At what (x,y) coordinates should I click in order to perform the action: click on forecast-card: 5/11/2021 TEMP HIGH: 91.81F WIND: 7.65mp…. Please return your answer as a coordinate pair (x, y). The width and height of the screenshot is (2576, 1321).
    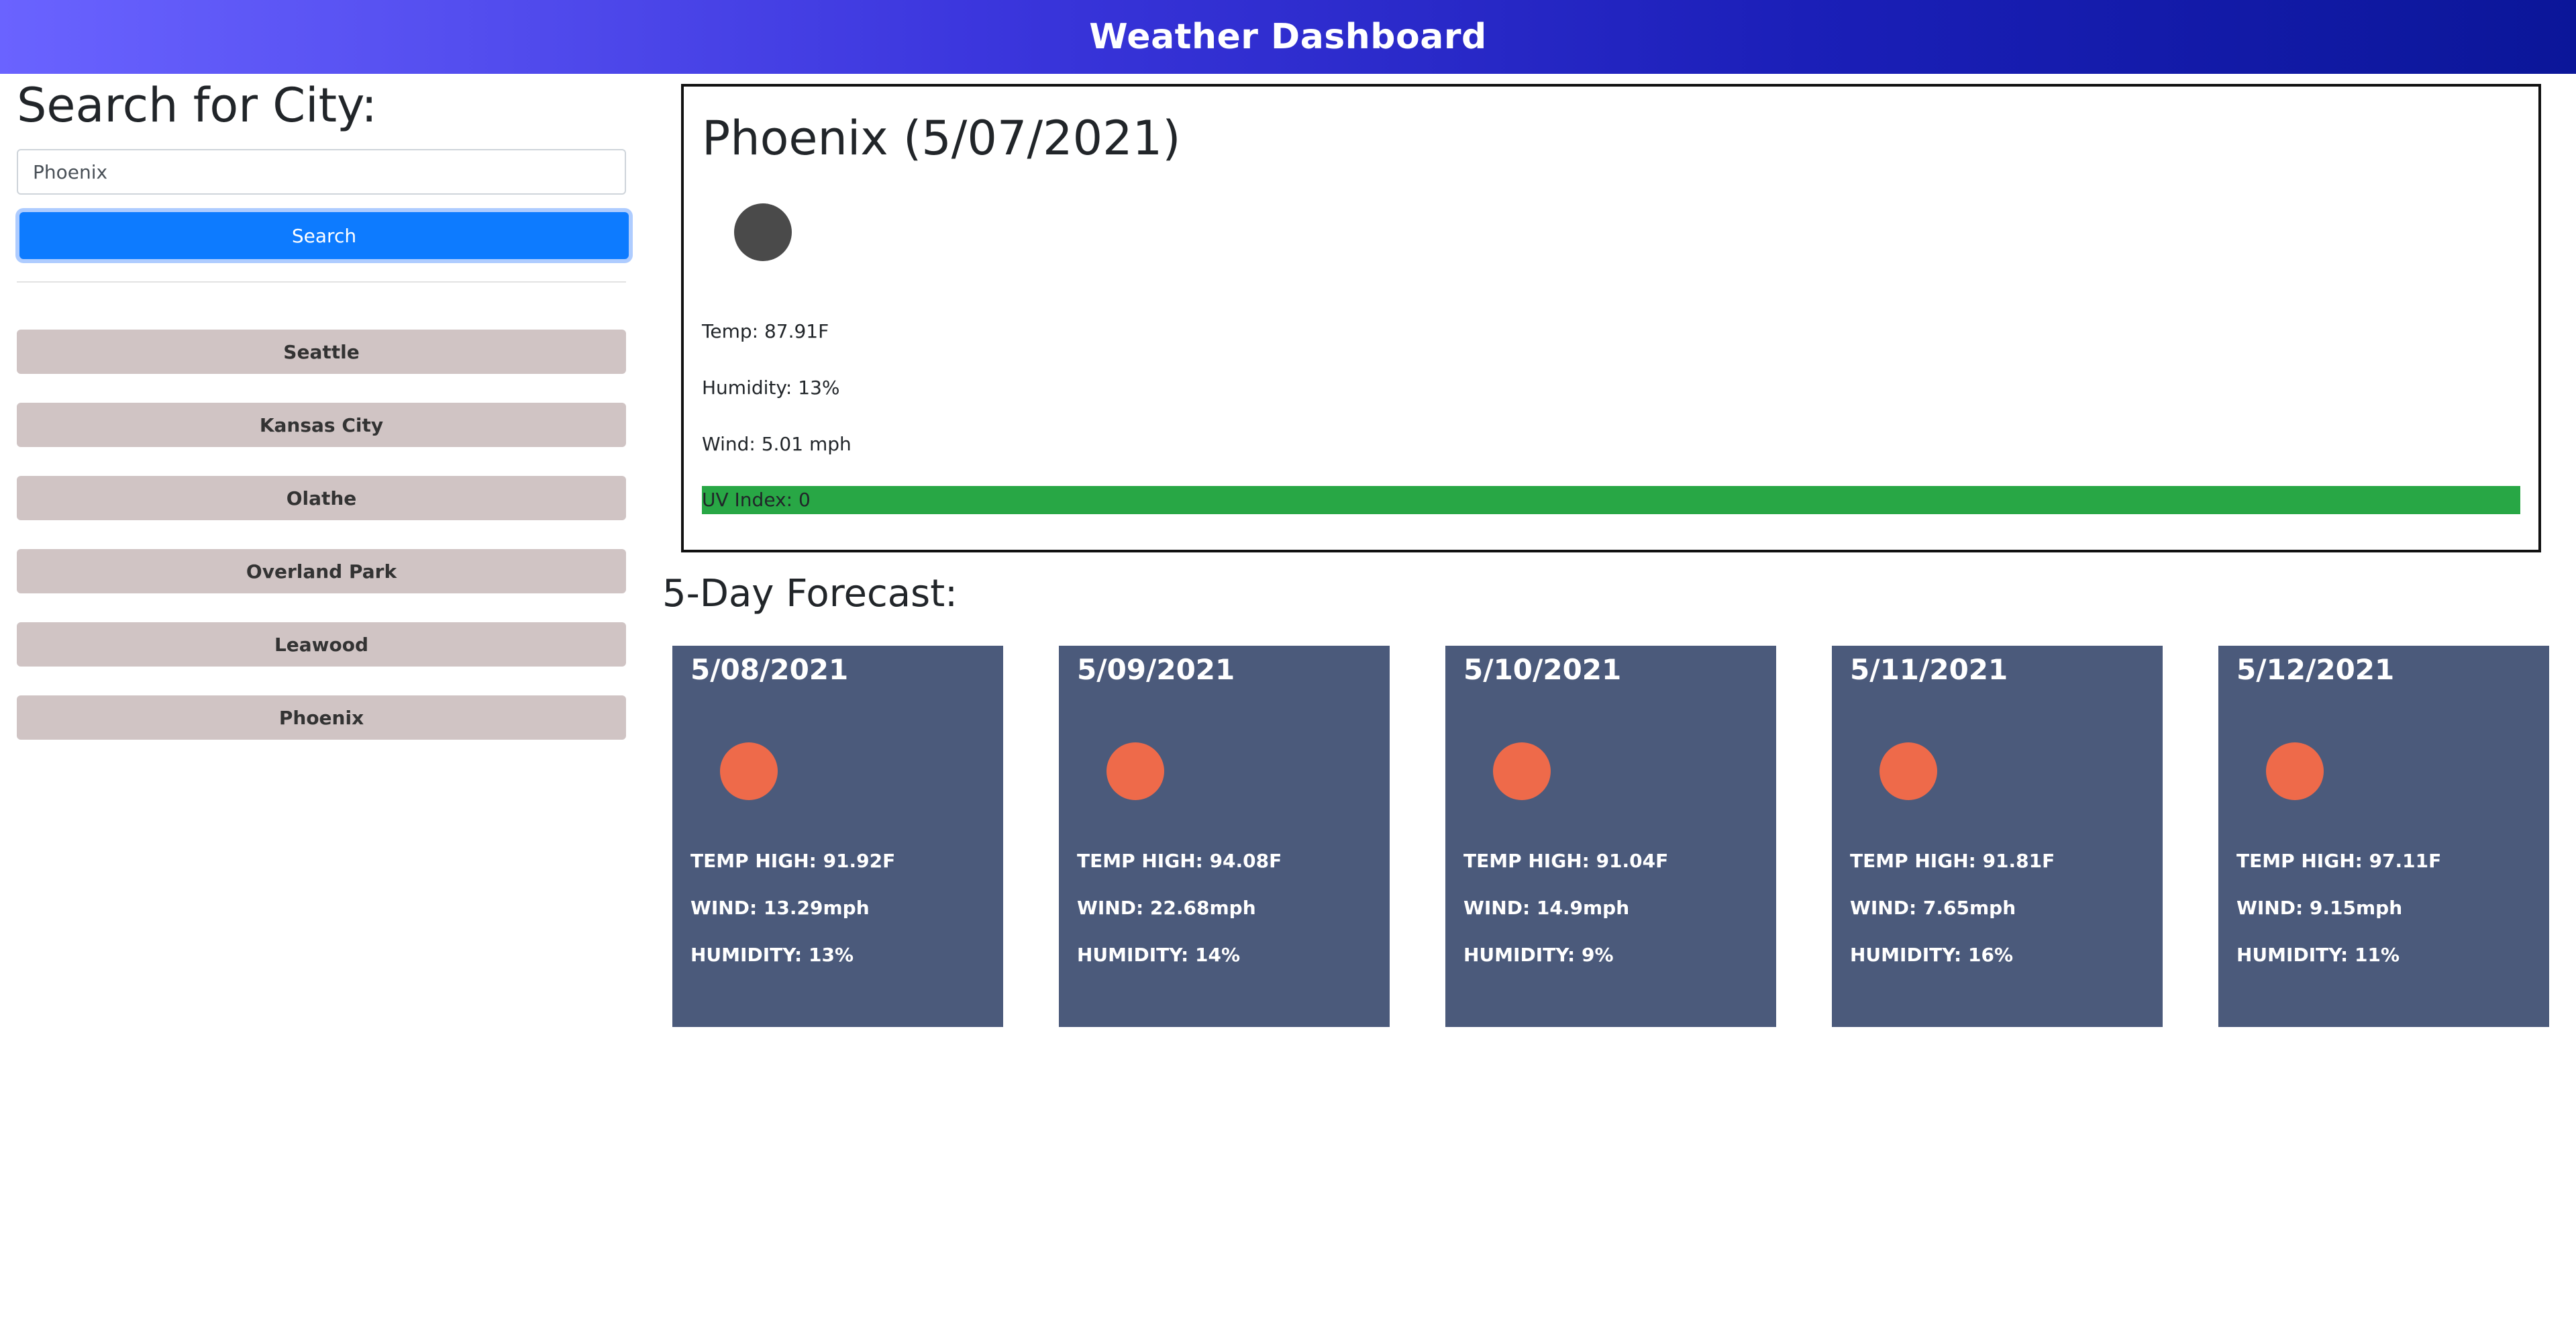
    Looking at the image, I should click on (1997, 836).